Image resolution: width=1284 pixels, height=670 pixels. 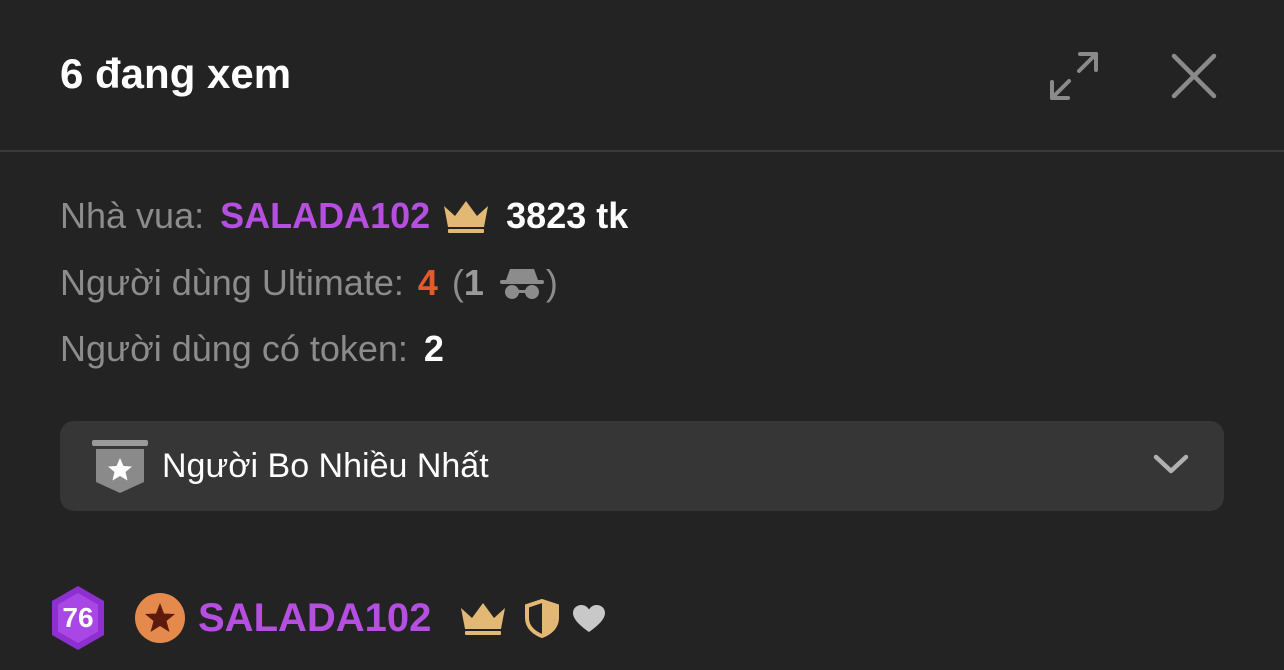 I want to click on expand-button, so click(x=1074, y=76).